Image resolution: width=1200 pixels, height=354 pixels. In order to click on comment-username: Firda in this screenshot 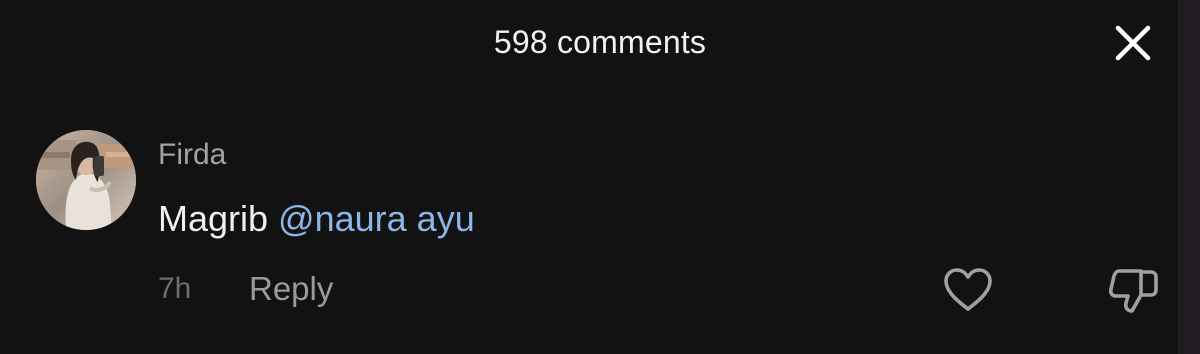, I will do `click(192, 155)`.